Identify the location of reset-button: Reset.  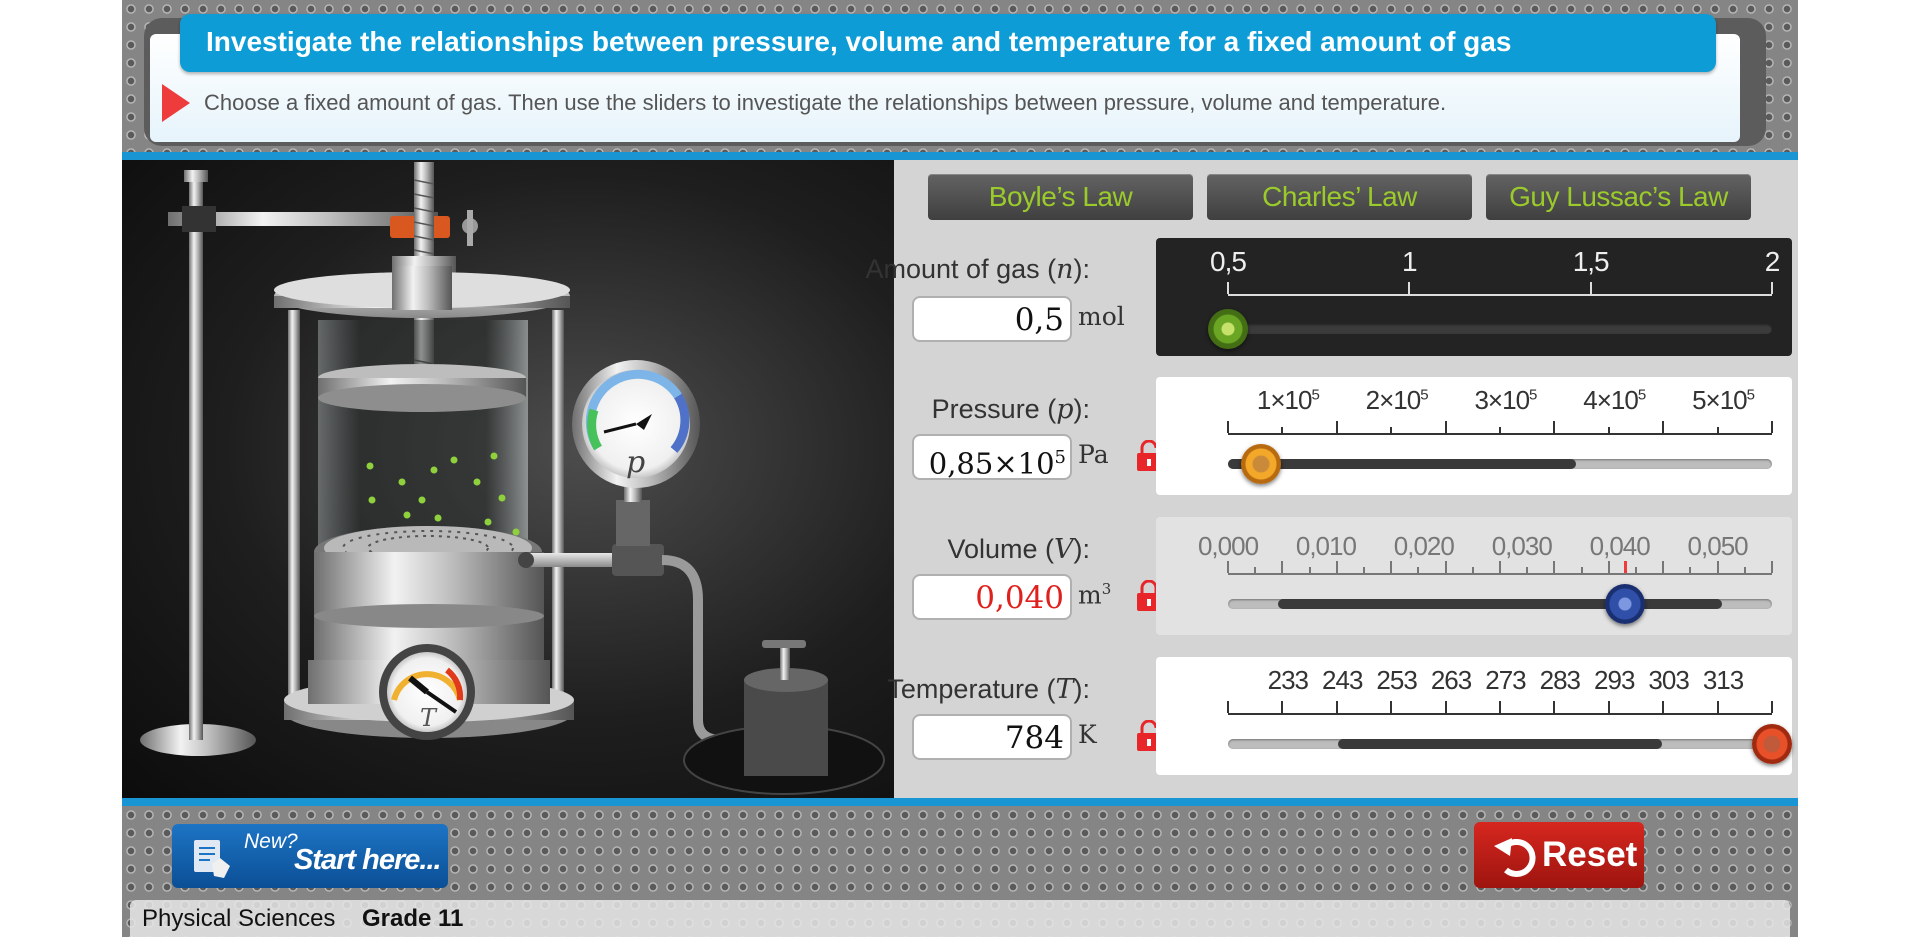
(1559, 855).